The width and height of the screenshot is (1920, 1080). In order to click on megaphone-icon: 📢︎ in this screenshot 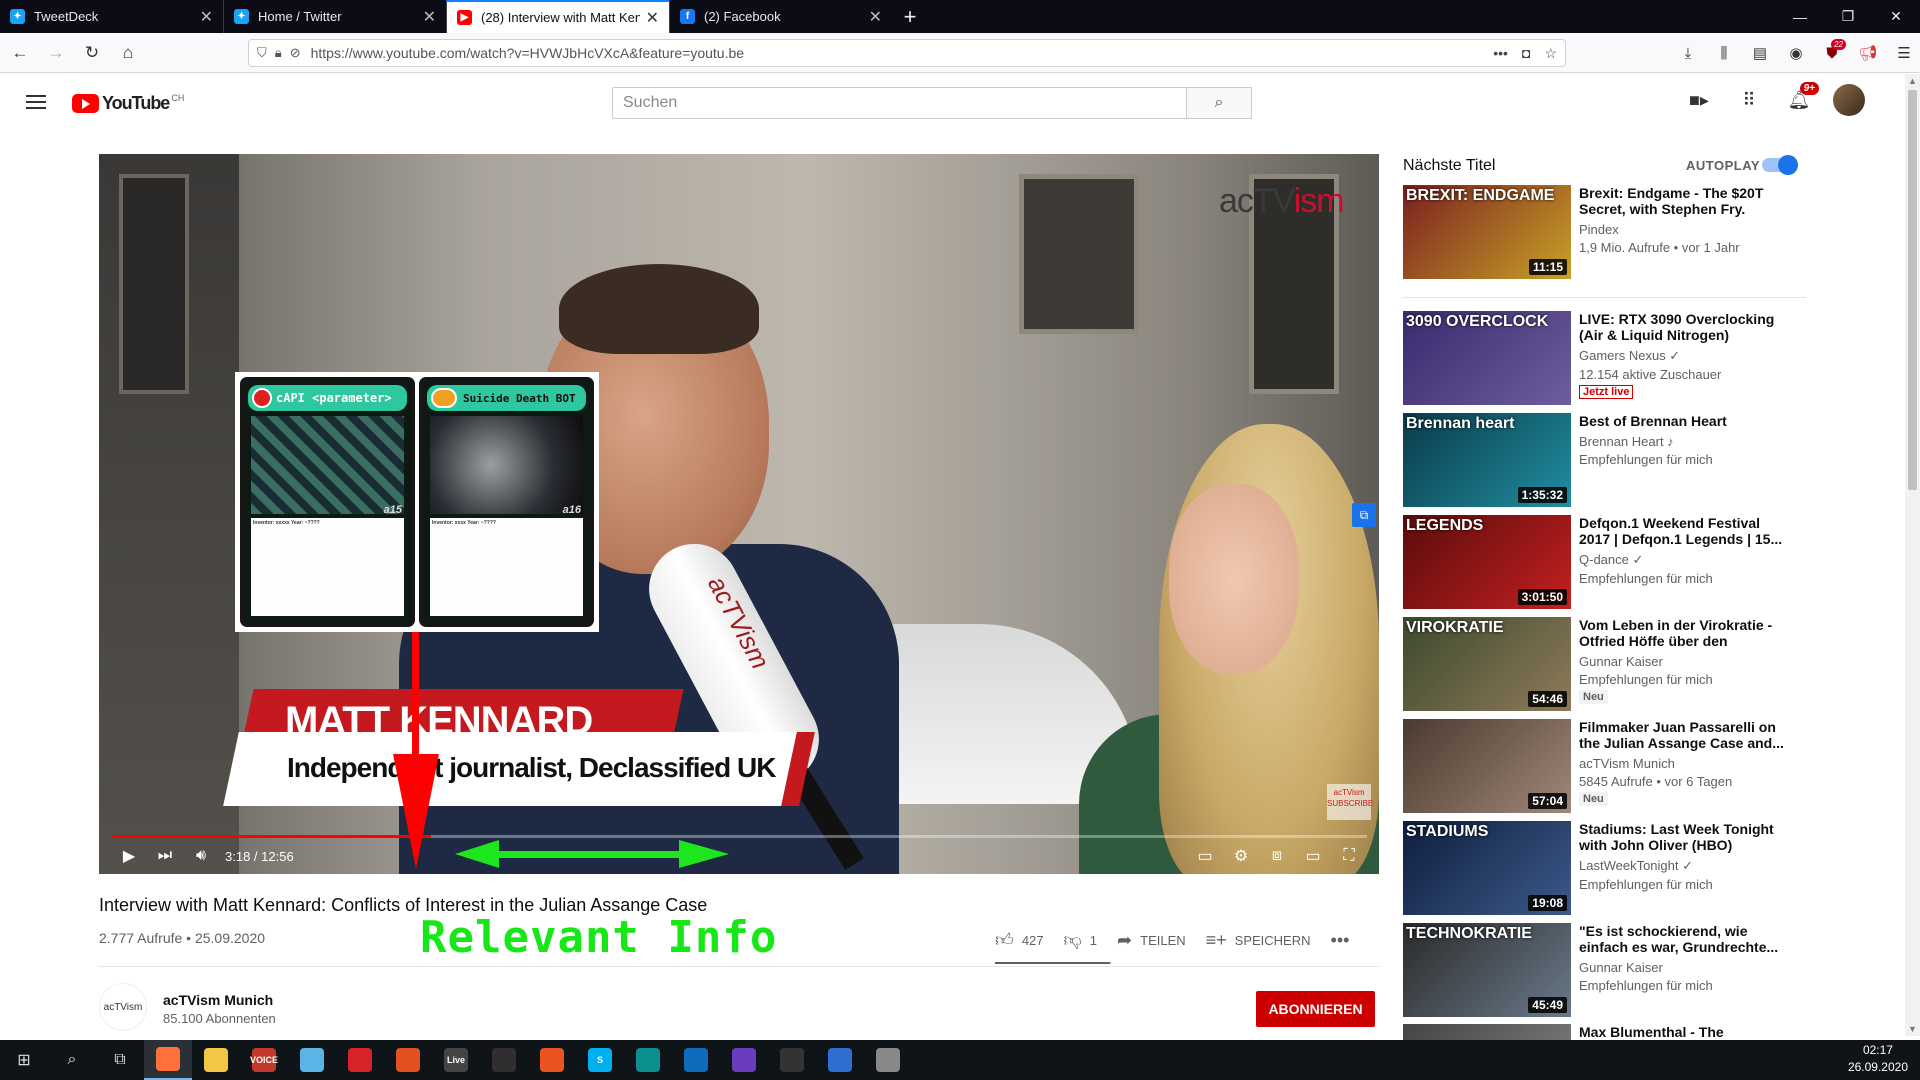, I will do `click(1868, 53)`.